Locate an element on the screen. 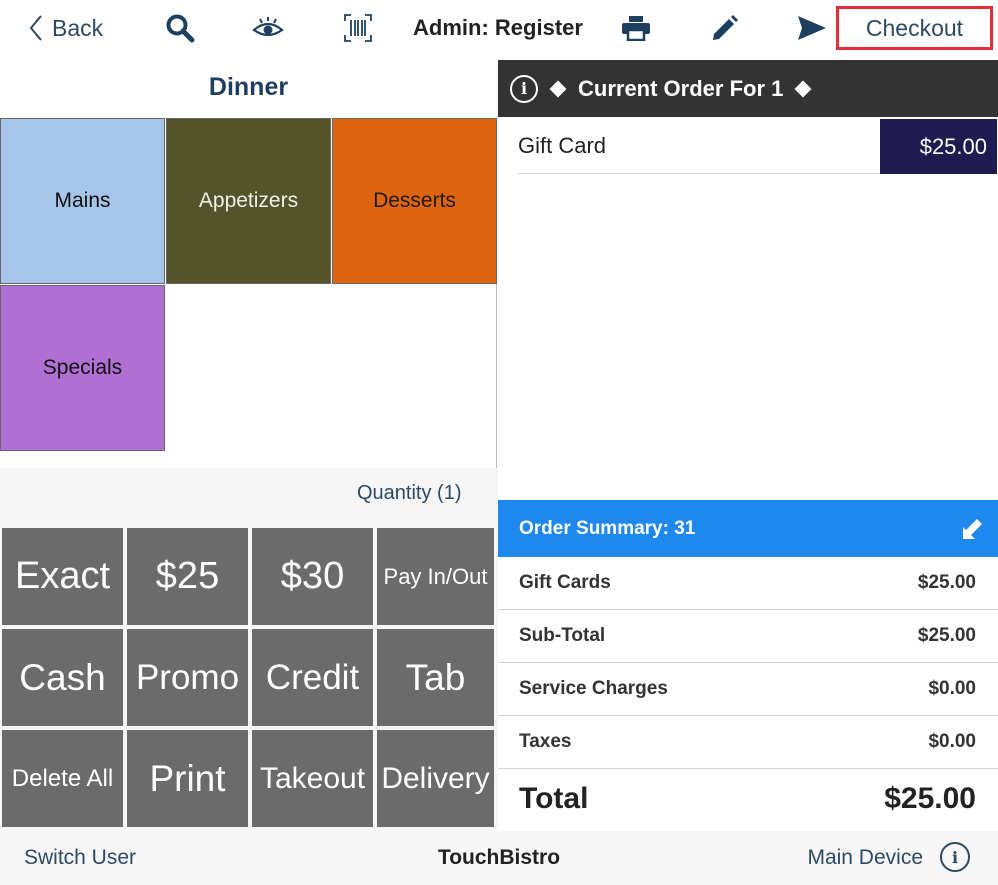 The width and height of the screenshot is (998, 885). pay-25-button: $25 is located at coordinates (187, 576).